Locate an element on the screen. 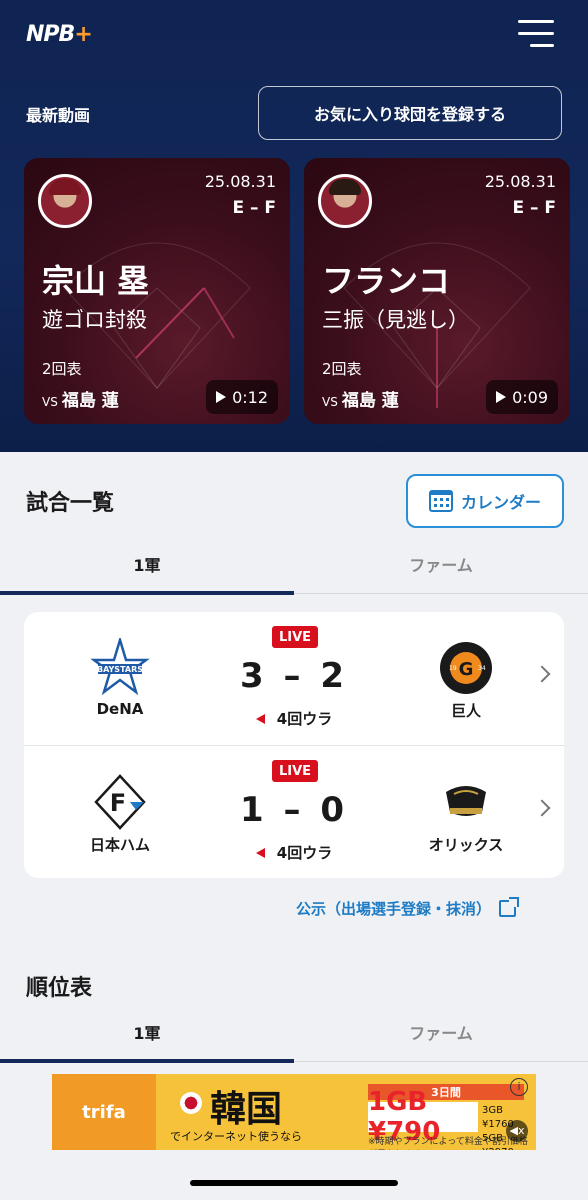 The image size is (588, 1200). play-duration-button: 0:12 is located at coordinates (242, 397).